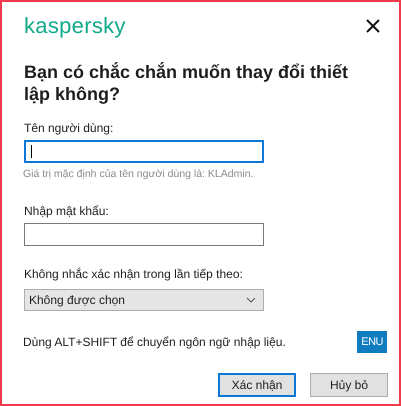 The width and height of the screenshot is (401, 406). What do you see at coordinates (144, 299) in the screenshot?
I see `dropdown-field: Không được chọn` at bounding box center [144, 299].